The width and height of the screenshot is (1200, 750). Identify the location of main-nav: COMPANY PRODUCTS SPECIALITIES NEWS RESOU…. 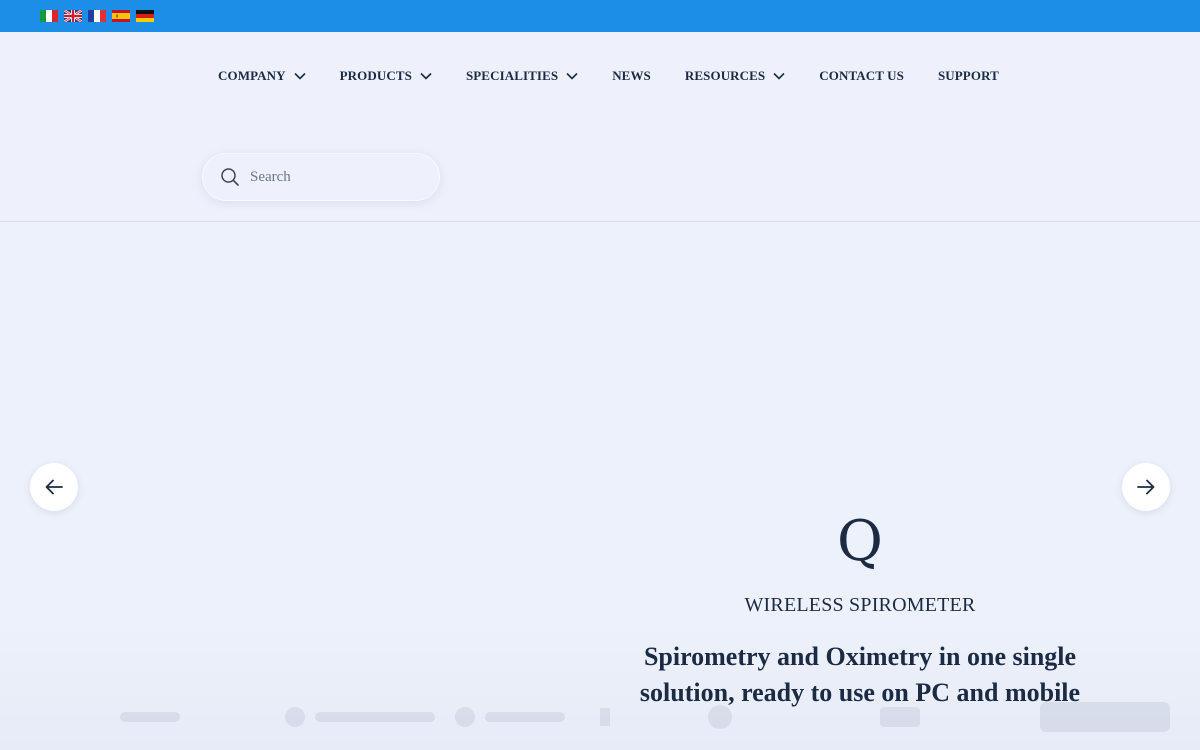
(608, 76).